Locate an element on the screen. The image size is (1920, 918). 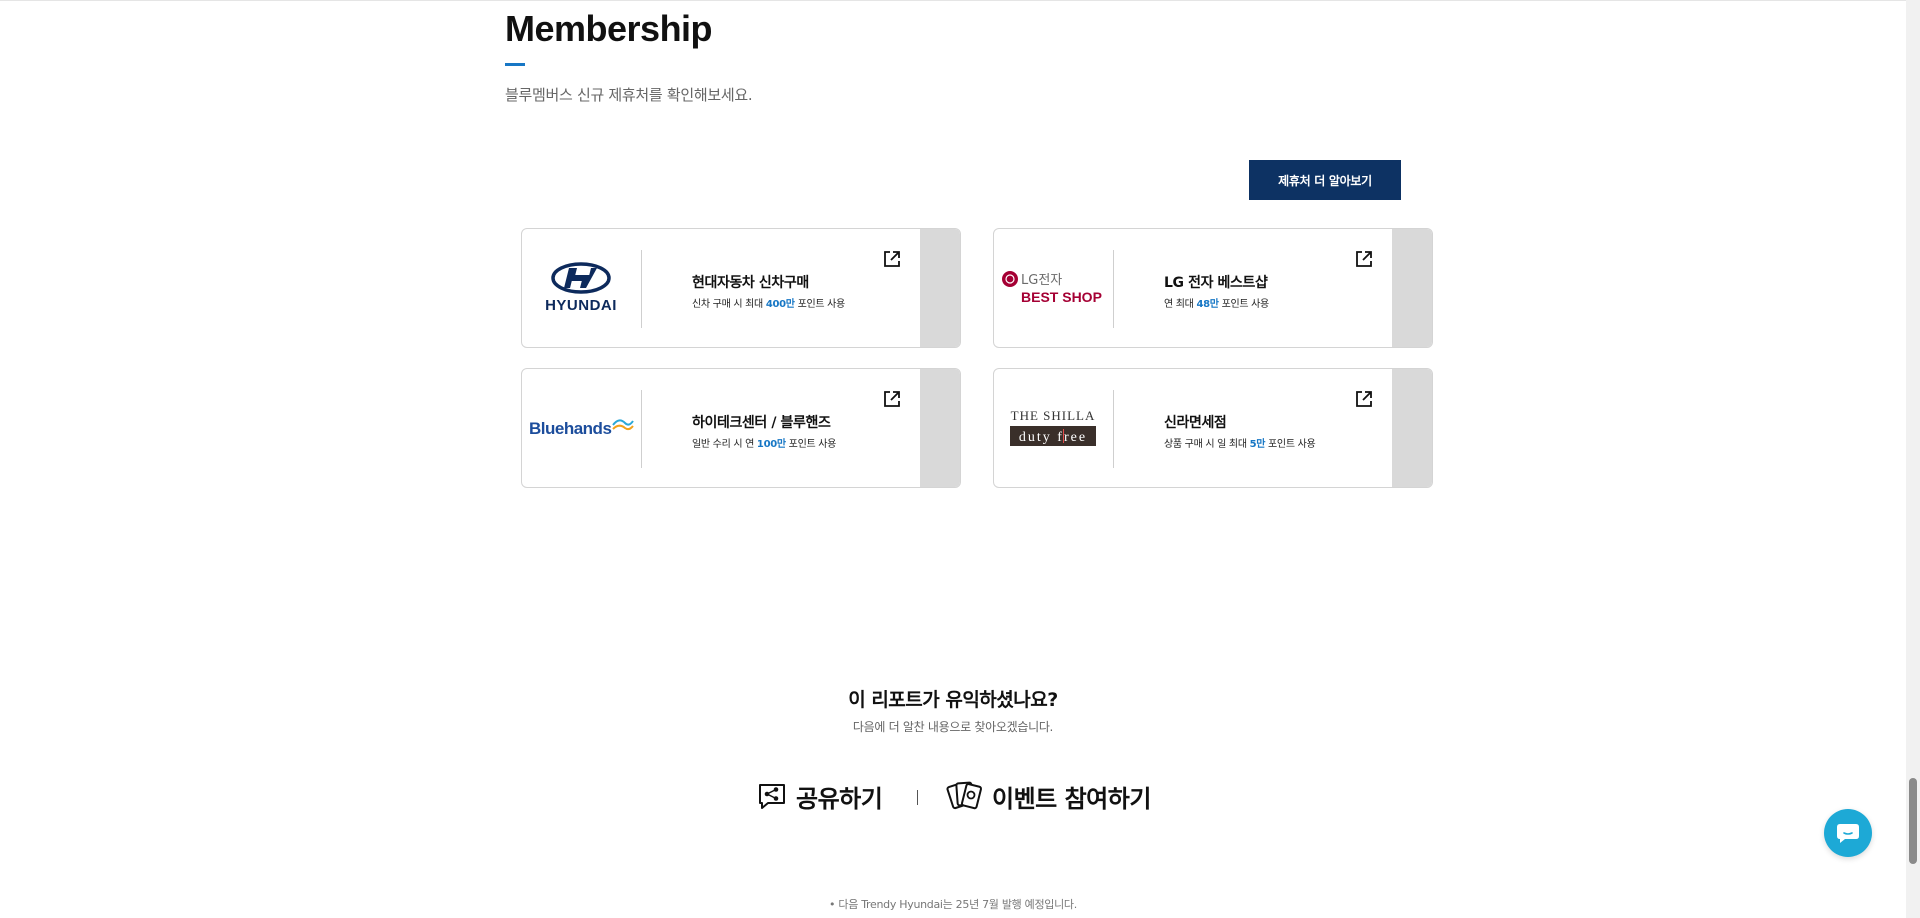
event-cards-icon is located at coordinates (964, 795).